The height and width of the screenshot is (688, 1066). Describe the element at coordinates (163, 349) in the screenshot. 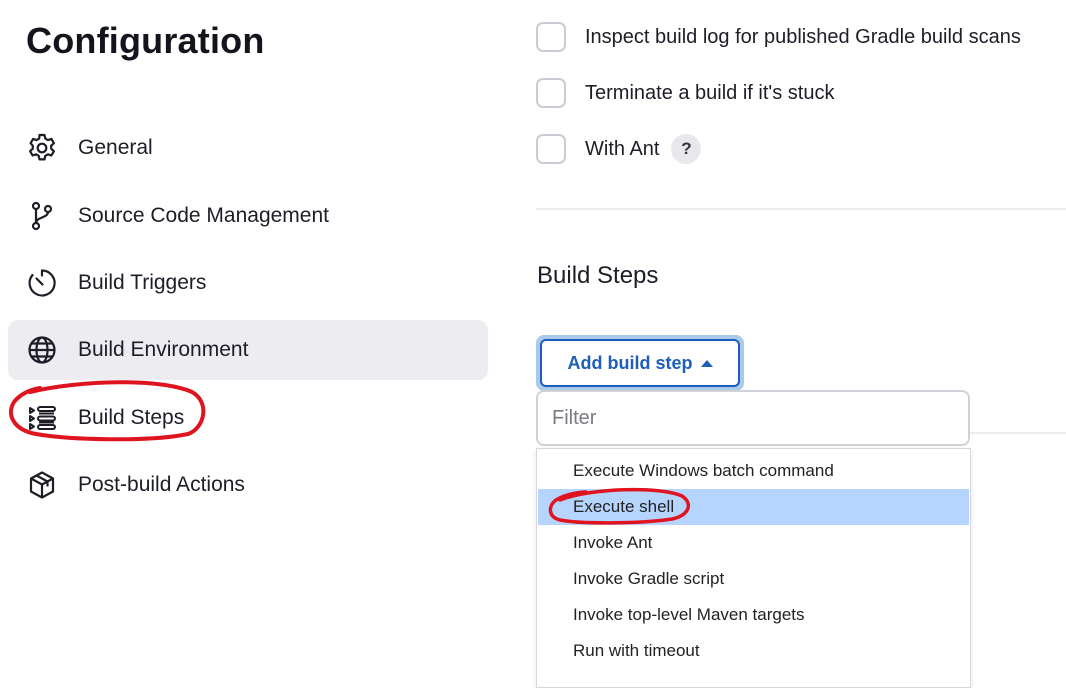

I see `sidebar-item-label: Build Environment` at that location.